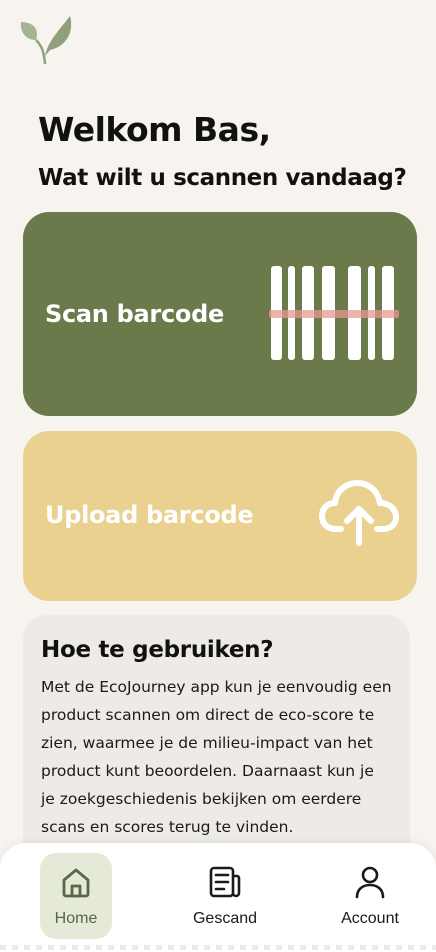 The image size is (436, 952). I want to click on document-icon, so click(225, 884).